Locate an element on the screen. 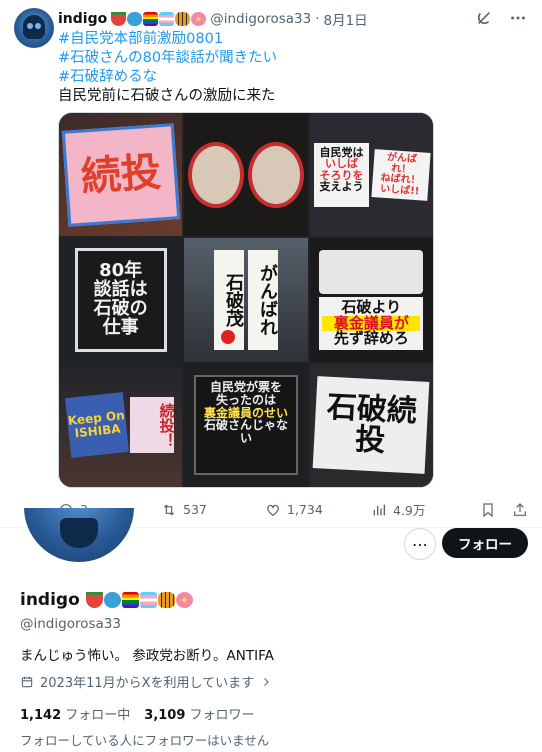  sign: 自民党が票を 失ったのは 裏金議員のせい 石破さんじゃない is located at coordinates (245, 425).